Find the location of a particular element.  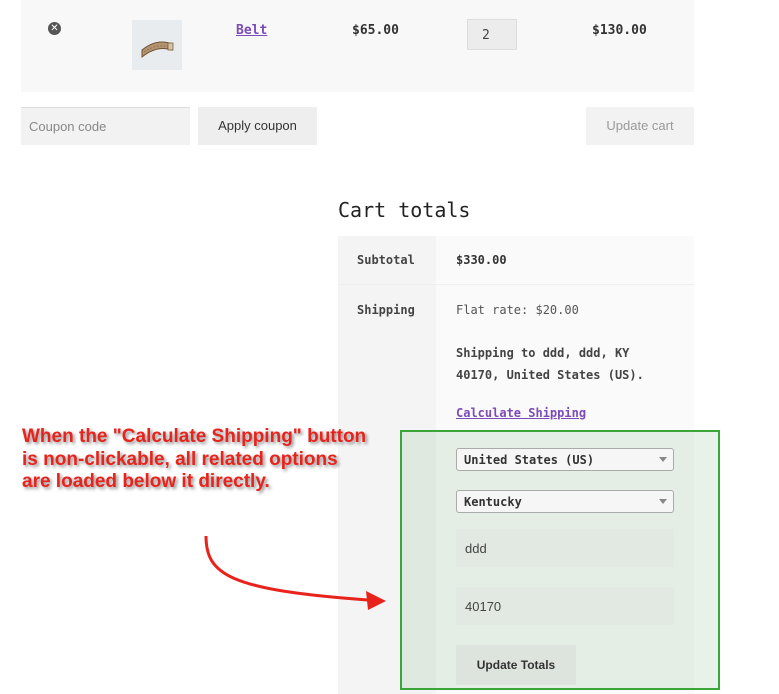

remove-item-button: ✕ is located at coordinates (54, 28).